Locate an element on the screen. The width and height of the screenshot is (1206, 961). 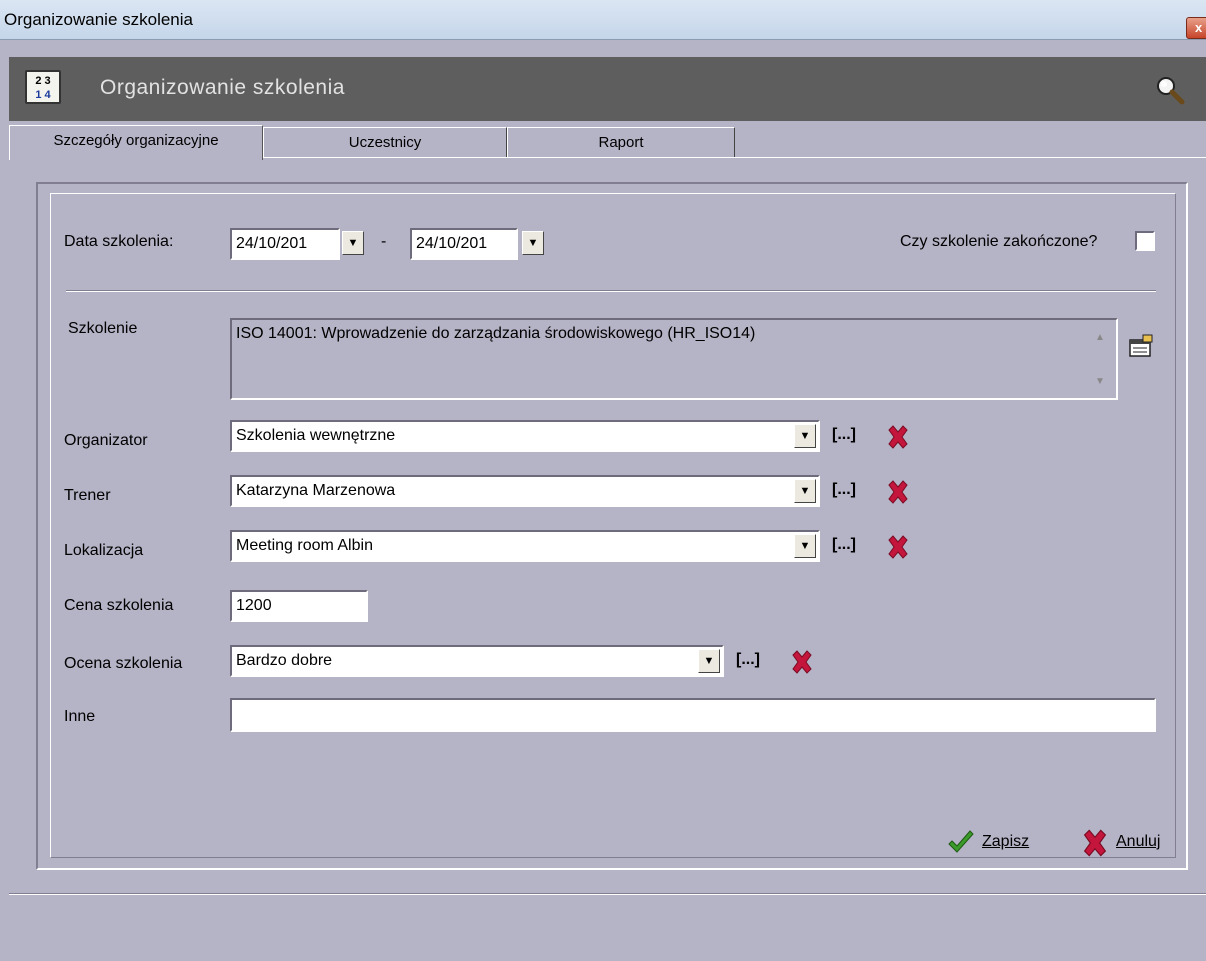
rating-more-button: [...] is located at coordinates (748, 660).